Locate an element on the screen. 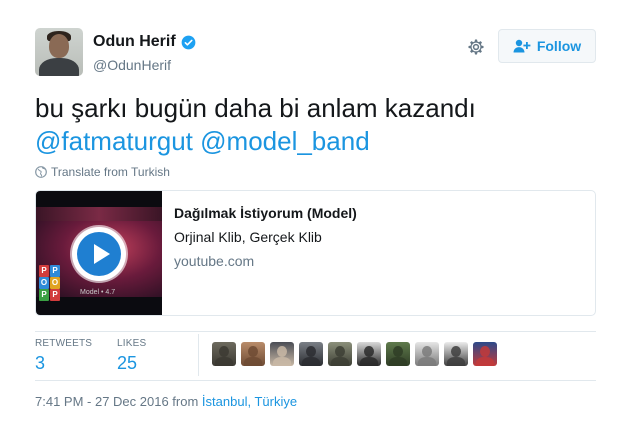  avatar-face is located at coordinates (59, 46).